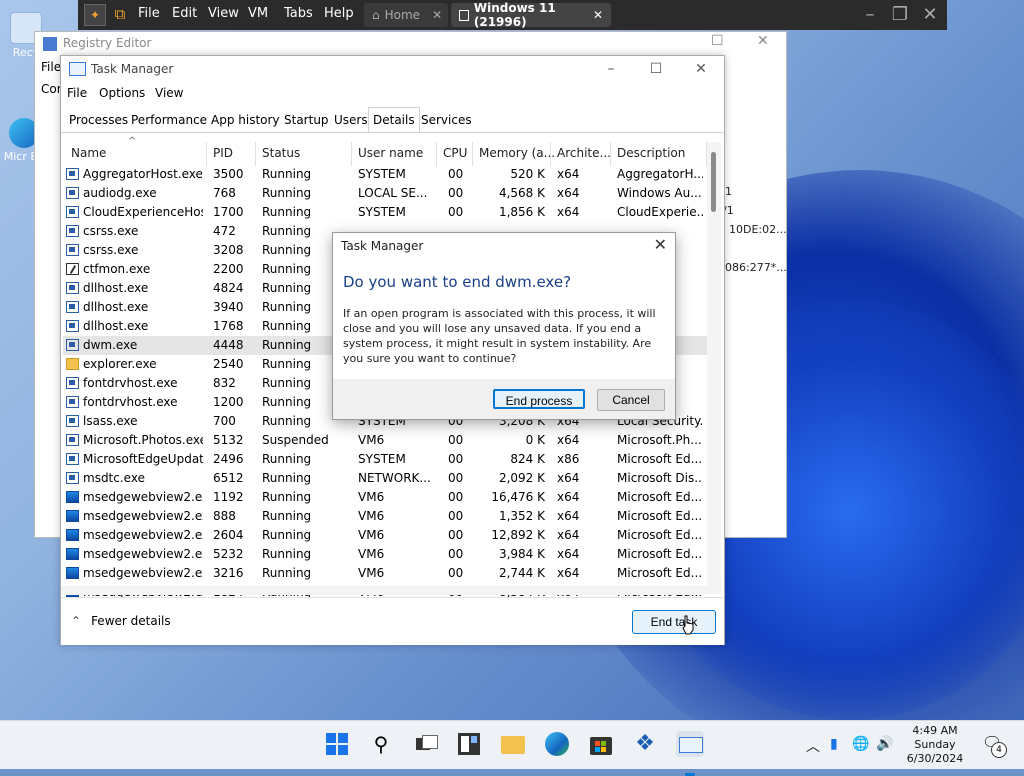  Describe the element at coordinates (371, 554) in the screenshot. I see `cell-user: VM6` at that location.